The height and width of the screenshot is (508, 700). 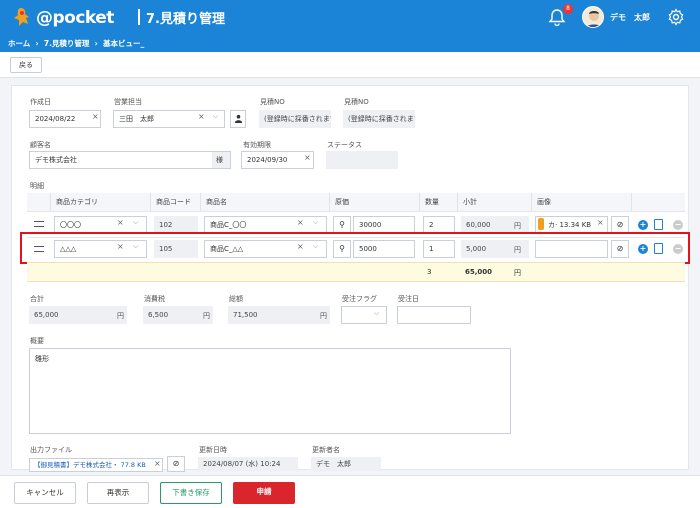 I want to click on col-subtotal: 小計, so click(x=495, y=202).